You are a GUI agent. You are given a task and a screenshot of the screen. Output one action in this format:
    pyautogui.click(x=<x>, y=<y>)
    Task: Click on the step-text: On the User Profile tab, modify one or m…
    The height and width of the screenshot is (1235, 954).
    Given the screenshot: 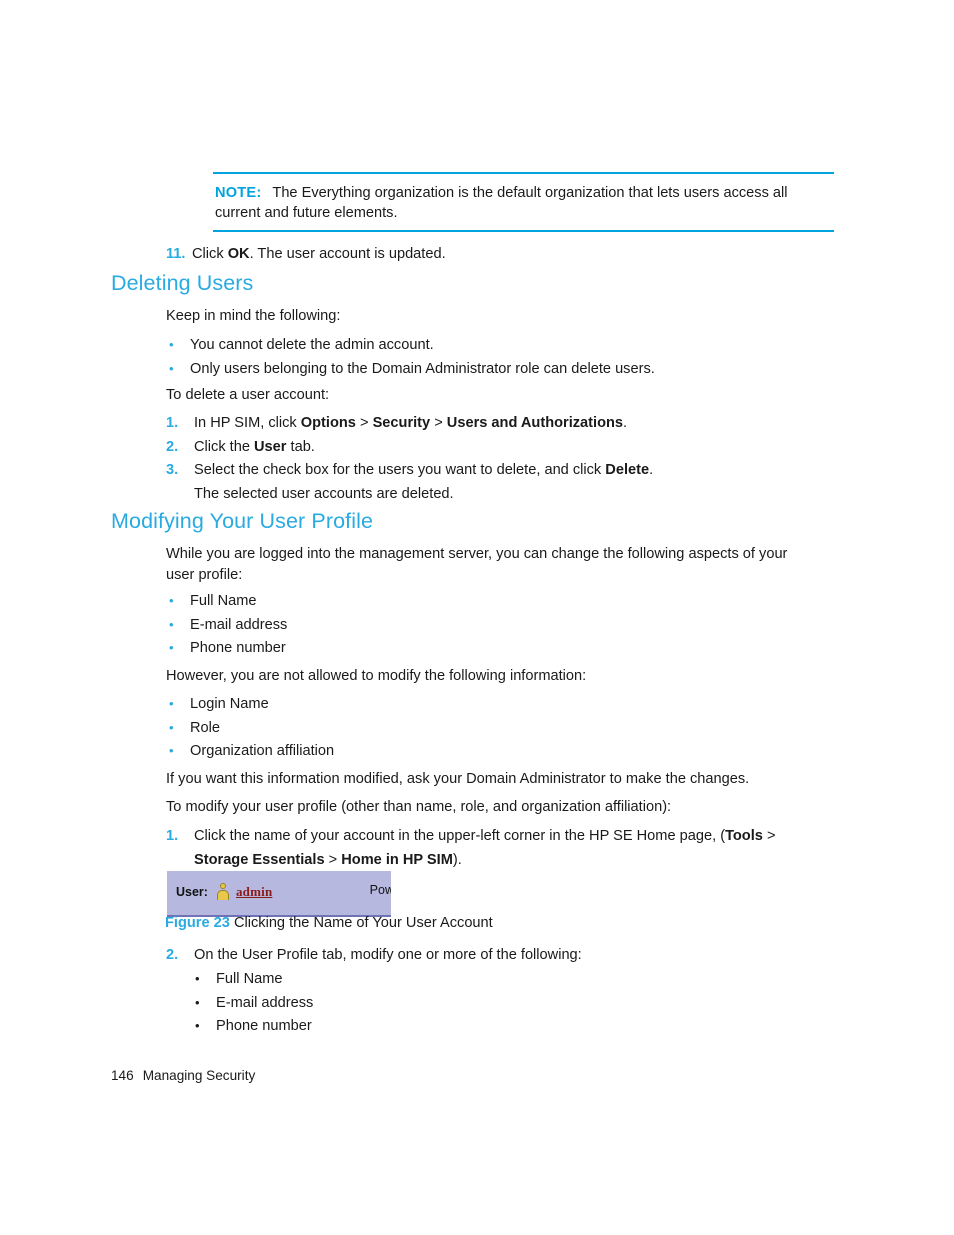 What is the action you would take?
    pyautogui.click(x=388, y=955)
    